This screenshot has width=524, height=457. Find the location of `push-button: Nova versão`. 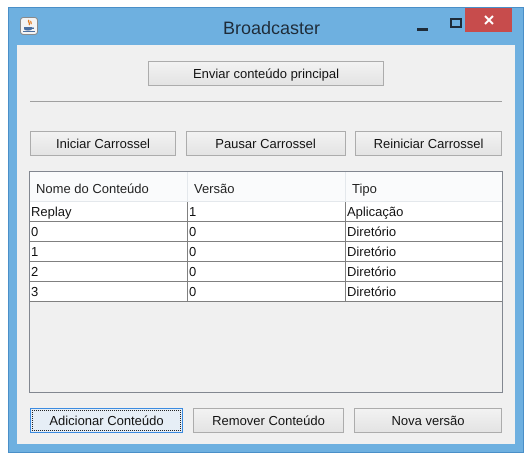

push-button: Nova versão is located at coordinates (428, 420).